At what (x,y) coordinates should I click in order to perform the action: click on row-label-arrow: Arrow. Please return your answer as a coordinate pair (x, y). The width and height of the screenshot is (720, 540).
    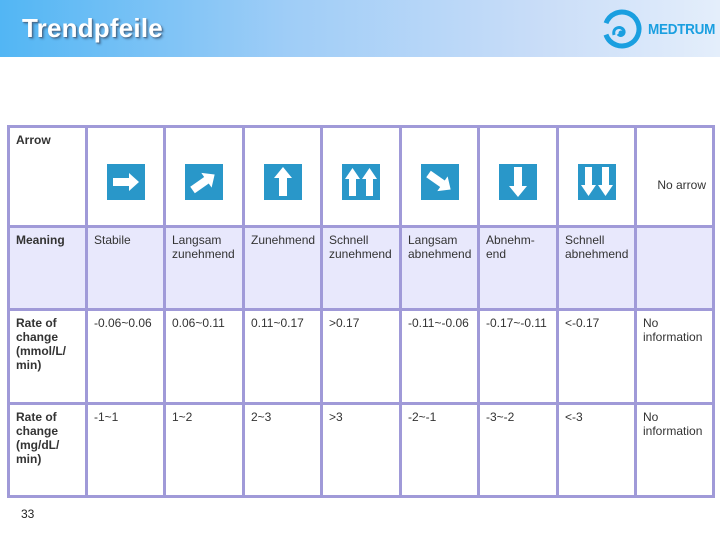
    Looking at the image, I should click on (47, 176).